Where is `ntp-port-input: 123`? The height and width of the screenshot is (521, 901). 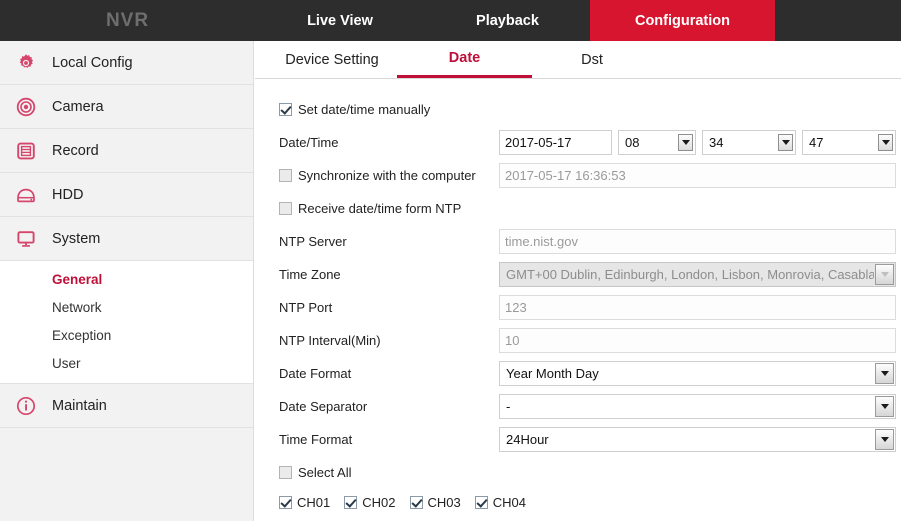 ntp-port-input: 123 is located at coordinates (697, 307).